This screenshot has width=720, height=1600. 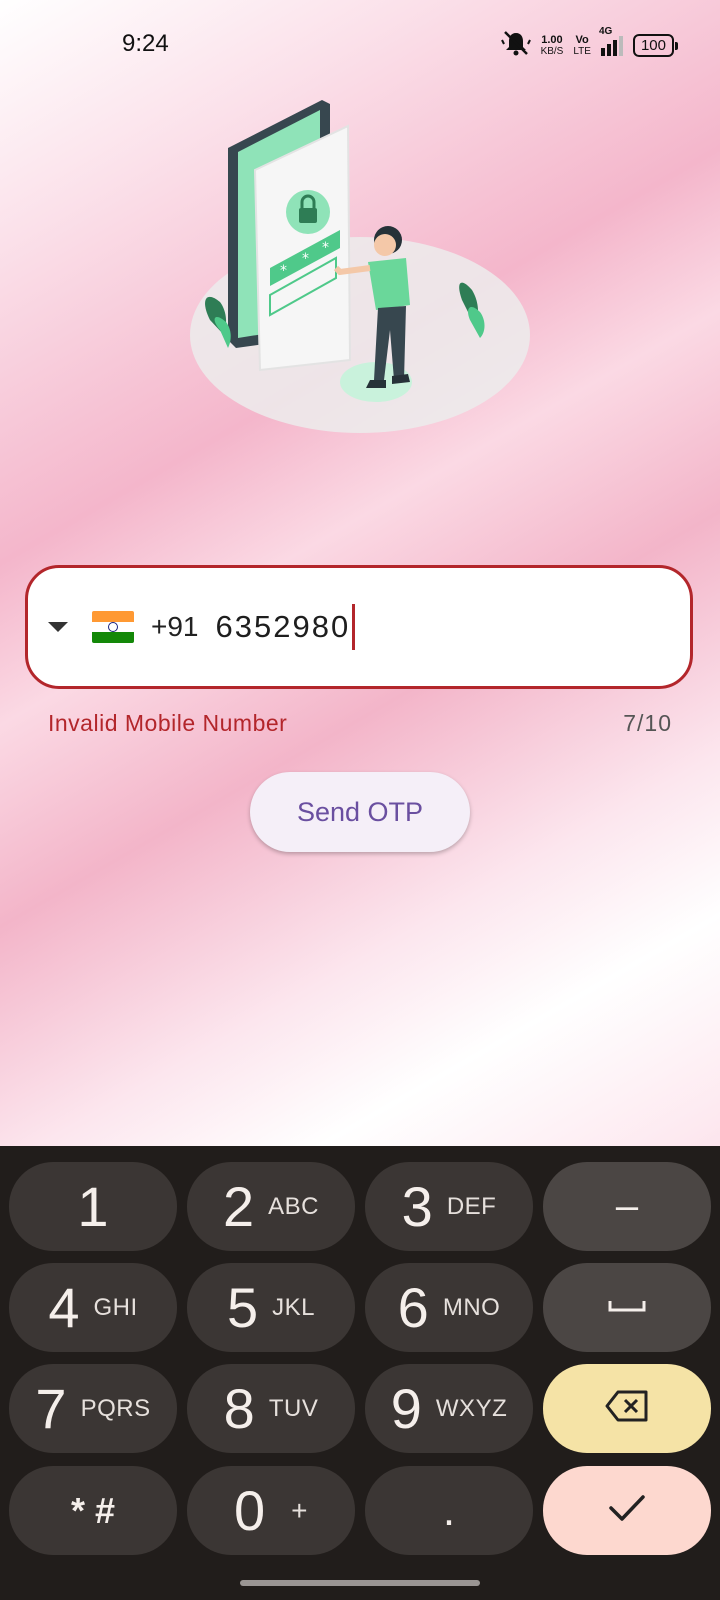 What do you see at coordinates (113, 627) in the screenshot?
I see `india-flag-icon` at bounding box center [113, 627].